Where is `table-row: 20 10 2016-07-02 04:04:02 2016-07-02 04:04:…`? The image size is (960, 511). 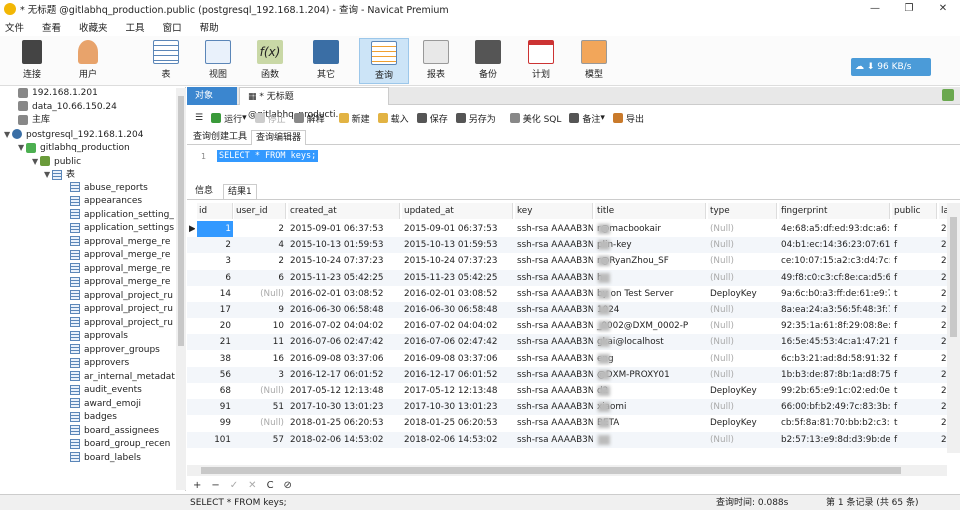
table-row: 20 10 2016-07-02 04:04:02 2016-07-02 04:04:… is located at coordinates (567, 326).